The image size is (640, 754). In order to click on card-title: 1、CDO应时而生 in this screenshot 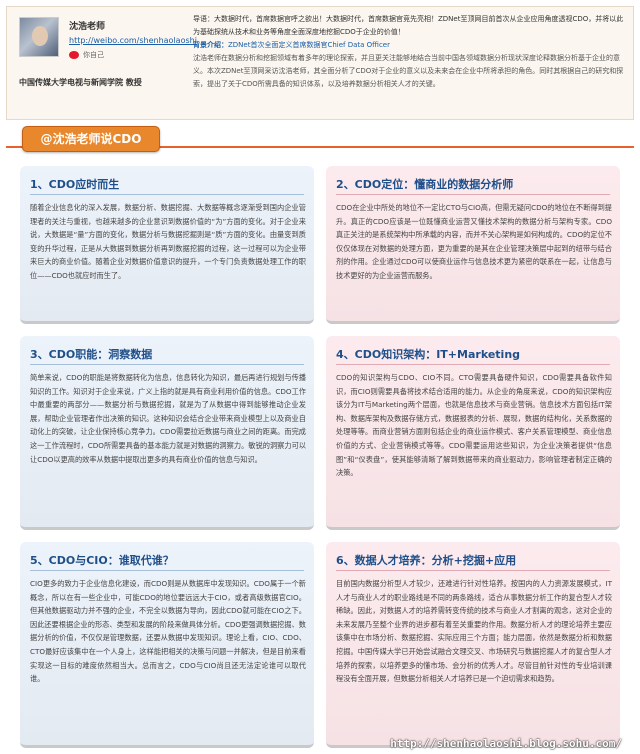, I will do `click(75, 184)`.